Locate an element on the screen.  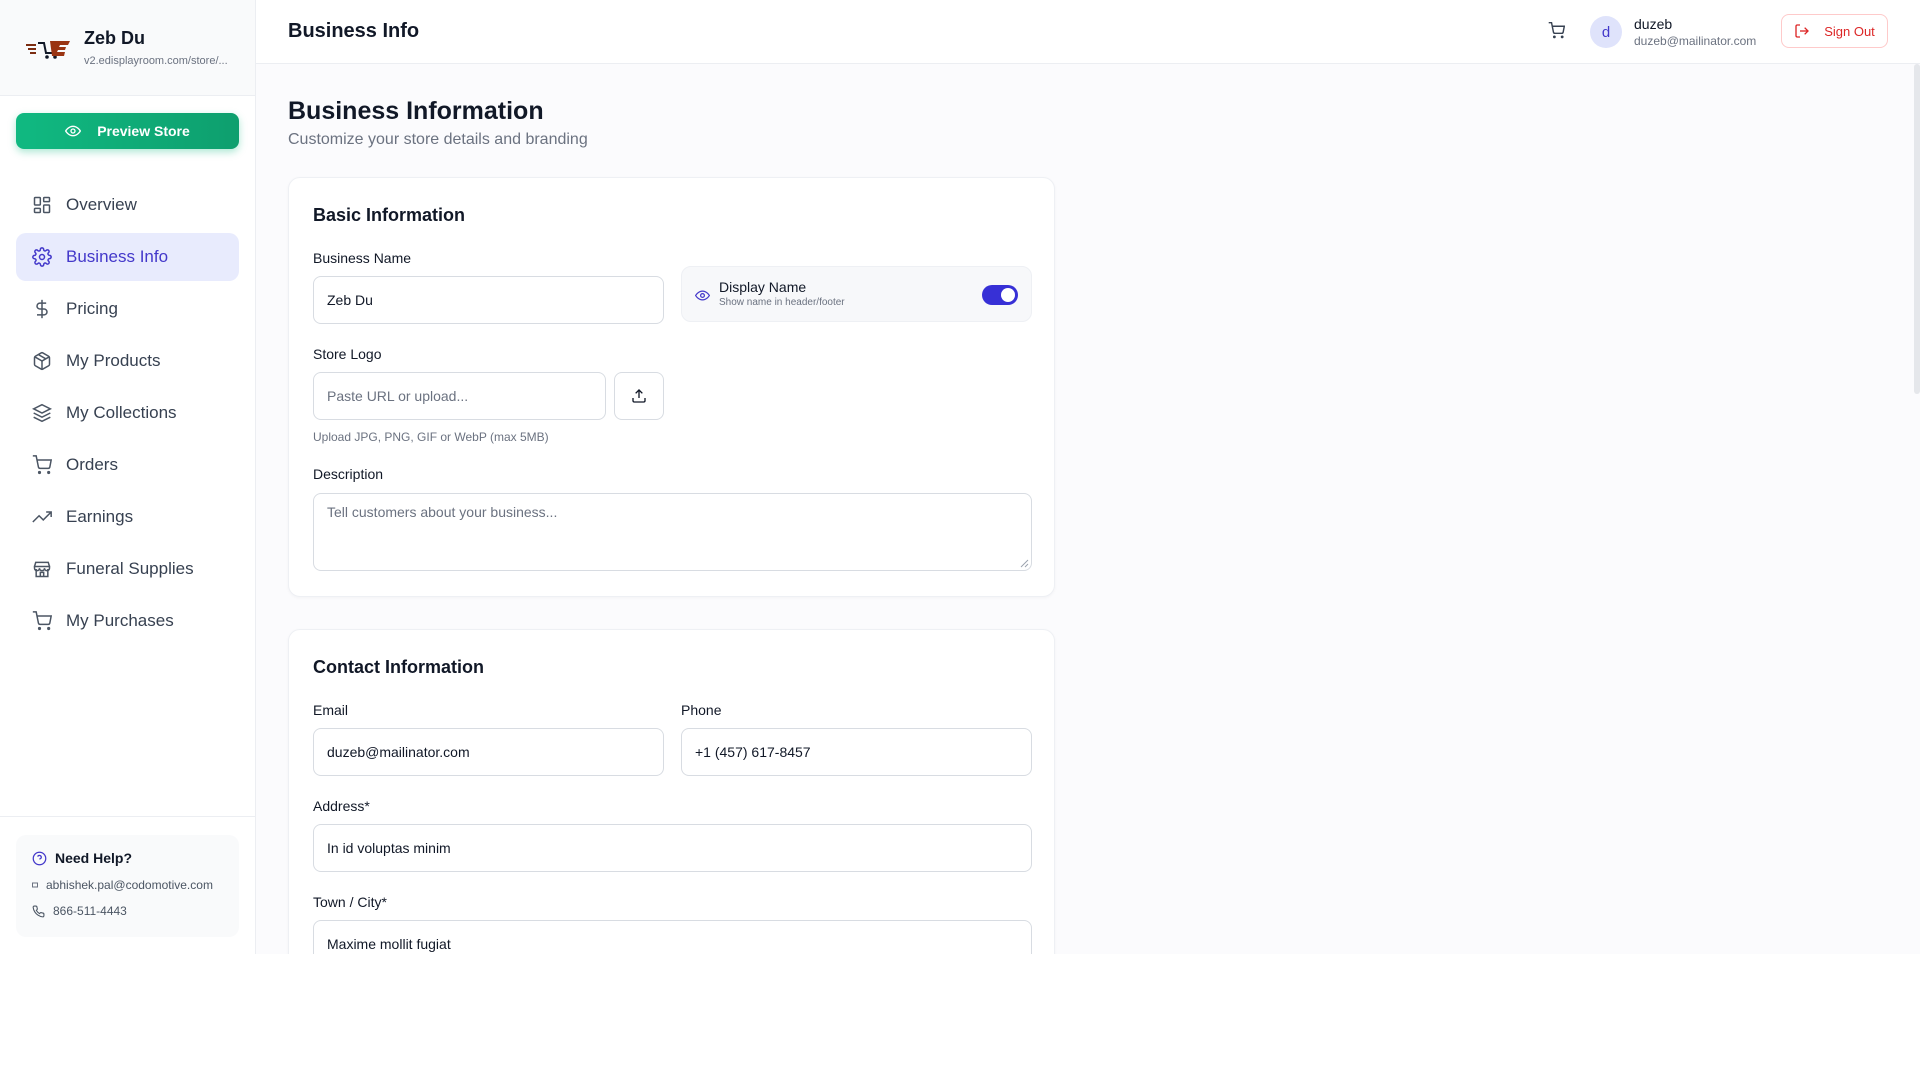
sign-out-button: Sign Out is located at coordinates (1834, 31).